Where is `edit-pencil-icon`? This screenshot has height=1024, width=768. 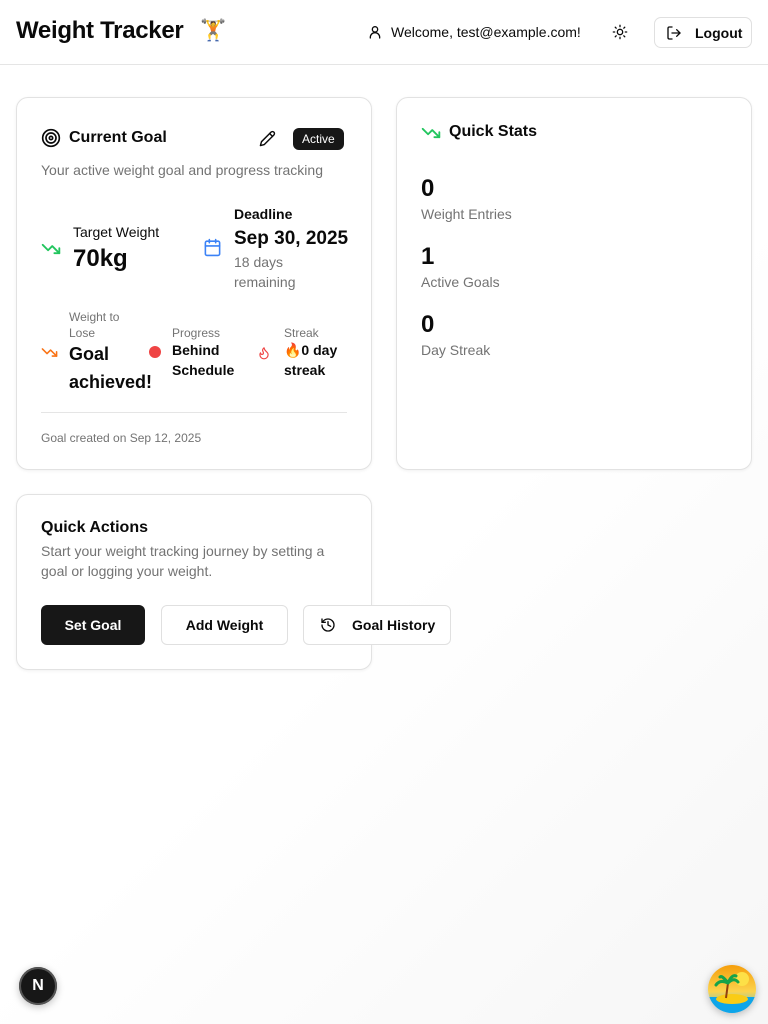 edit-pencil-icon is located at coordinates (267, 138).